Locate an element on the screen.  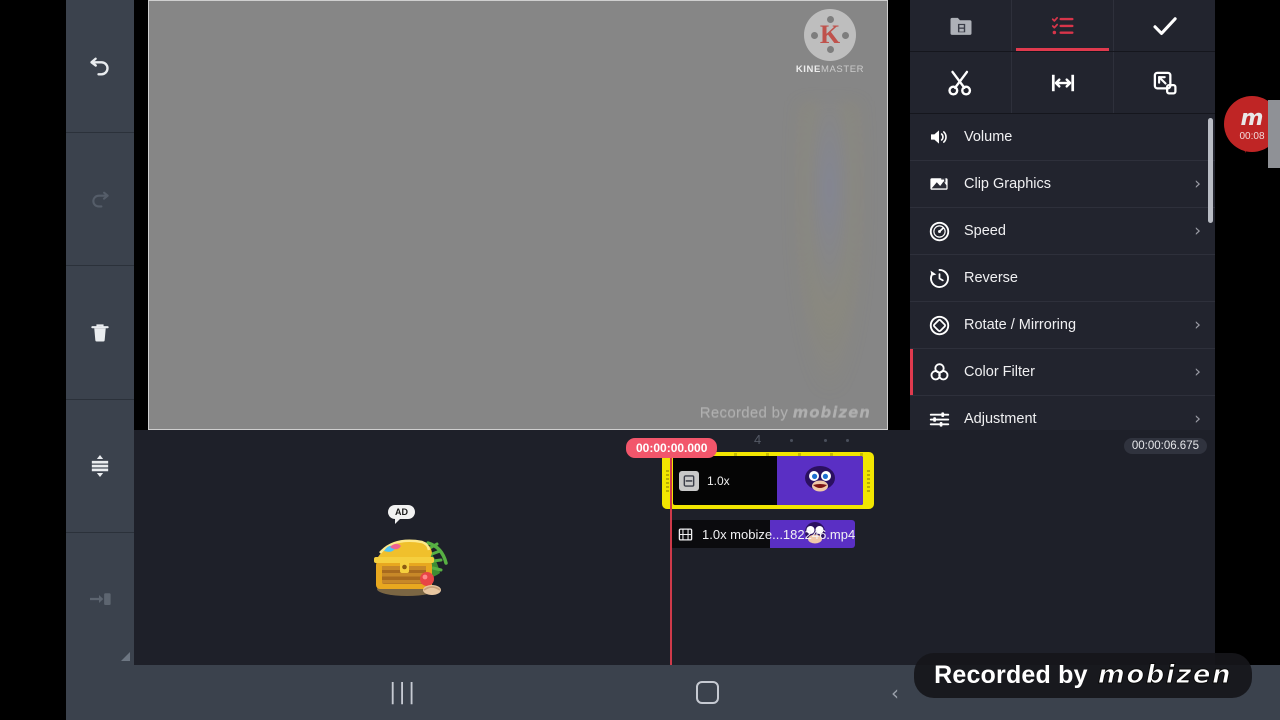
preview-left-gap is located at coordinates (141, 215).